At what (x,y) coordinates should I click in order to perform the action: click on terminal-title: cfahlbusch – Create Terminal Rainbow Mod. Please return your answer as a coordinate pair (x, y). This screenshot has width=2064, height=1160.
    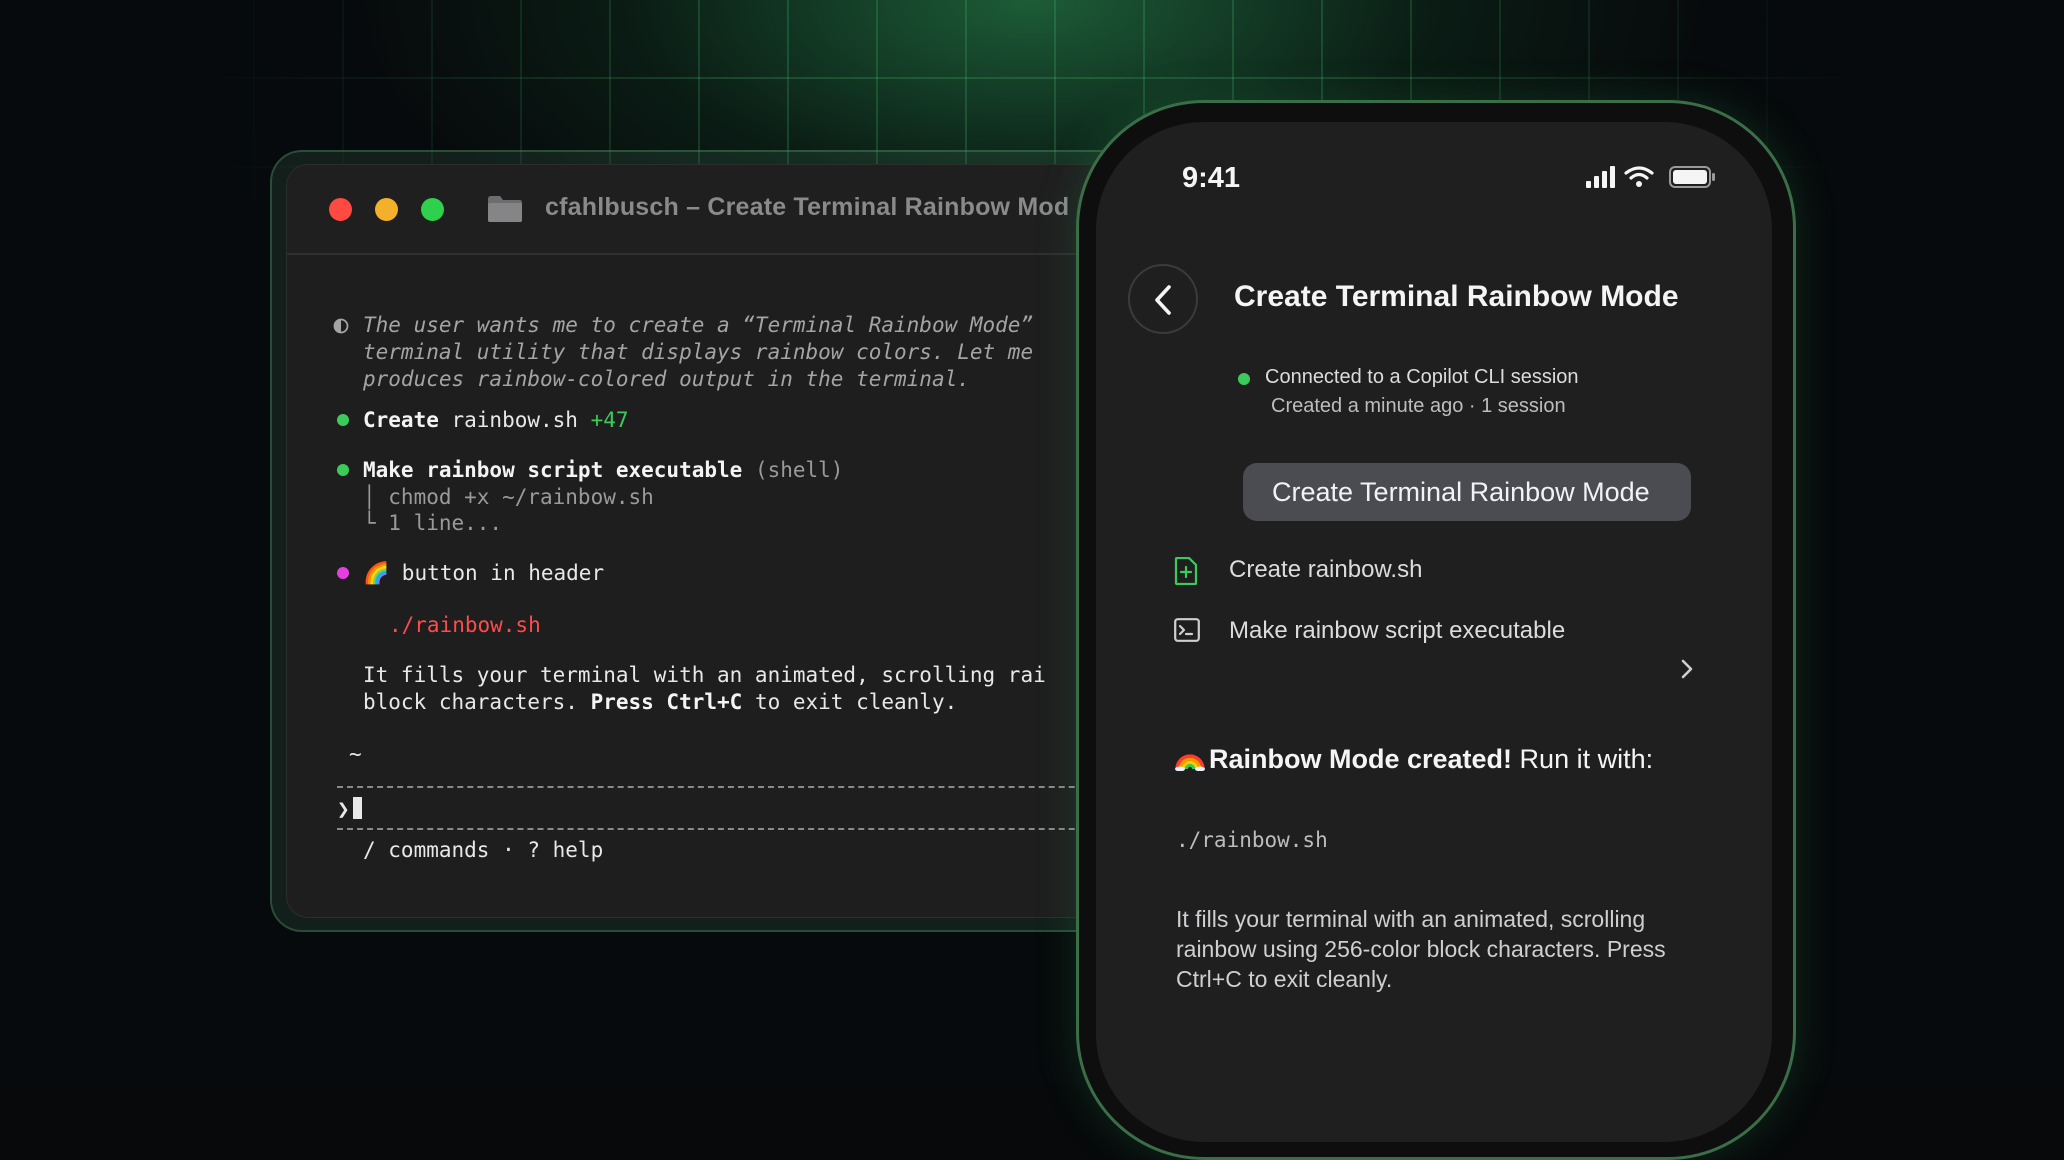
    Looking at the image, I should click on (807, 207).